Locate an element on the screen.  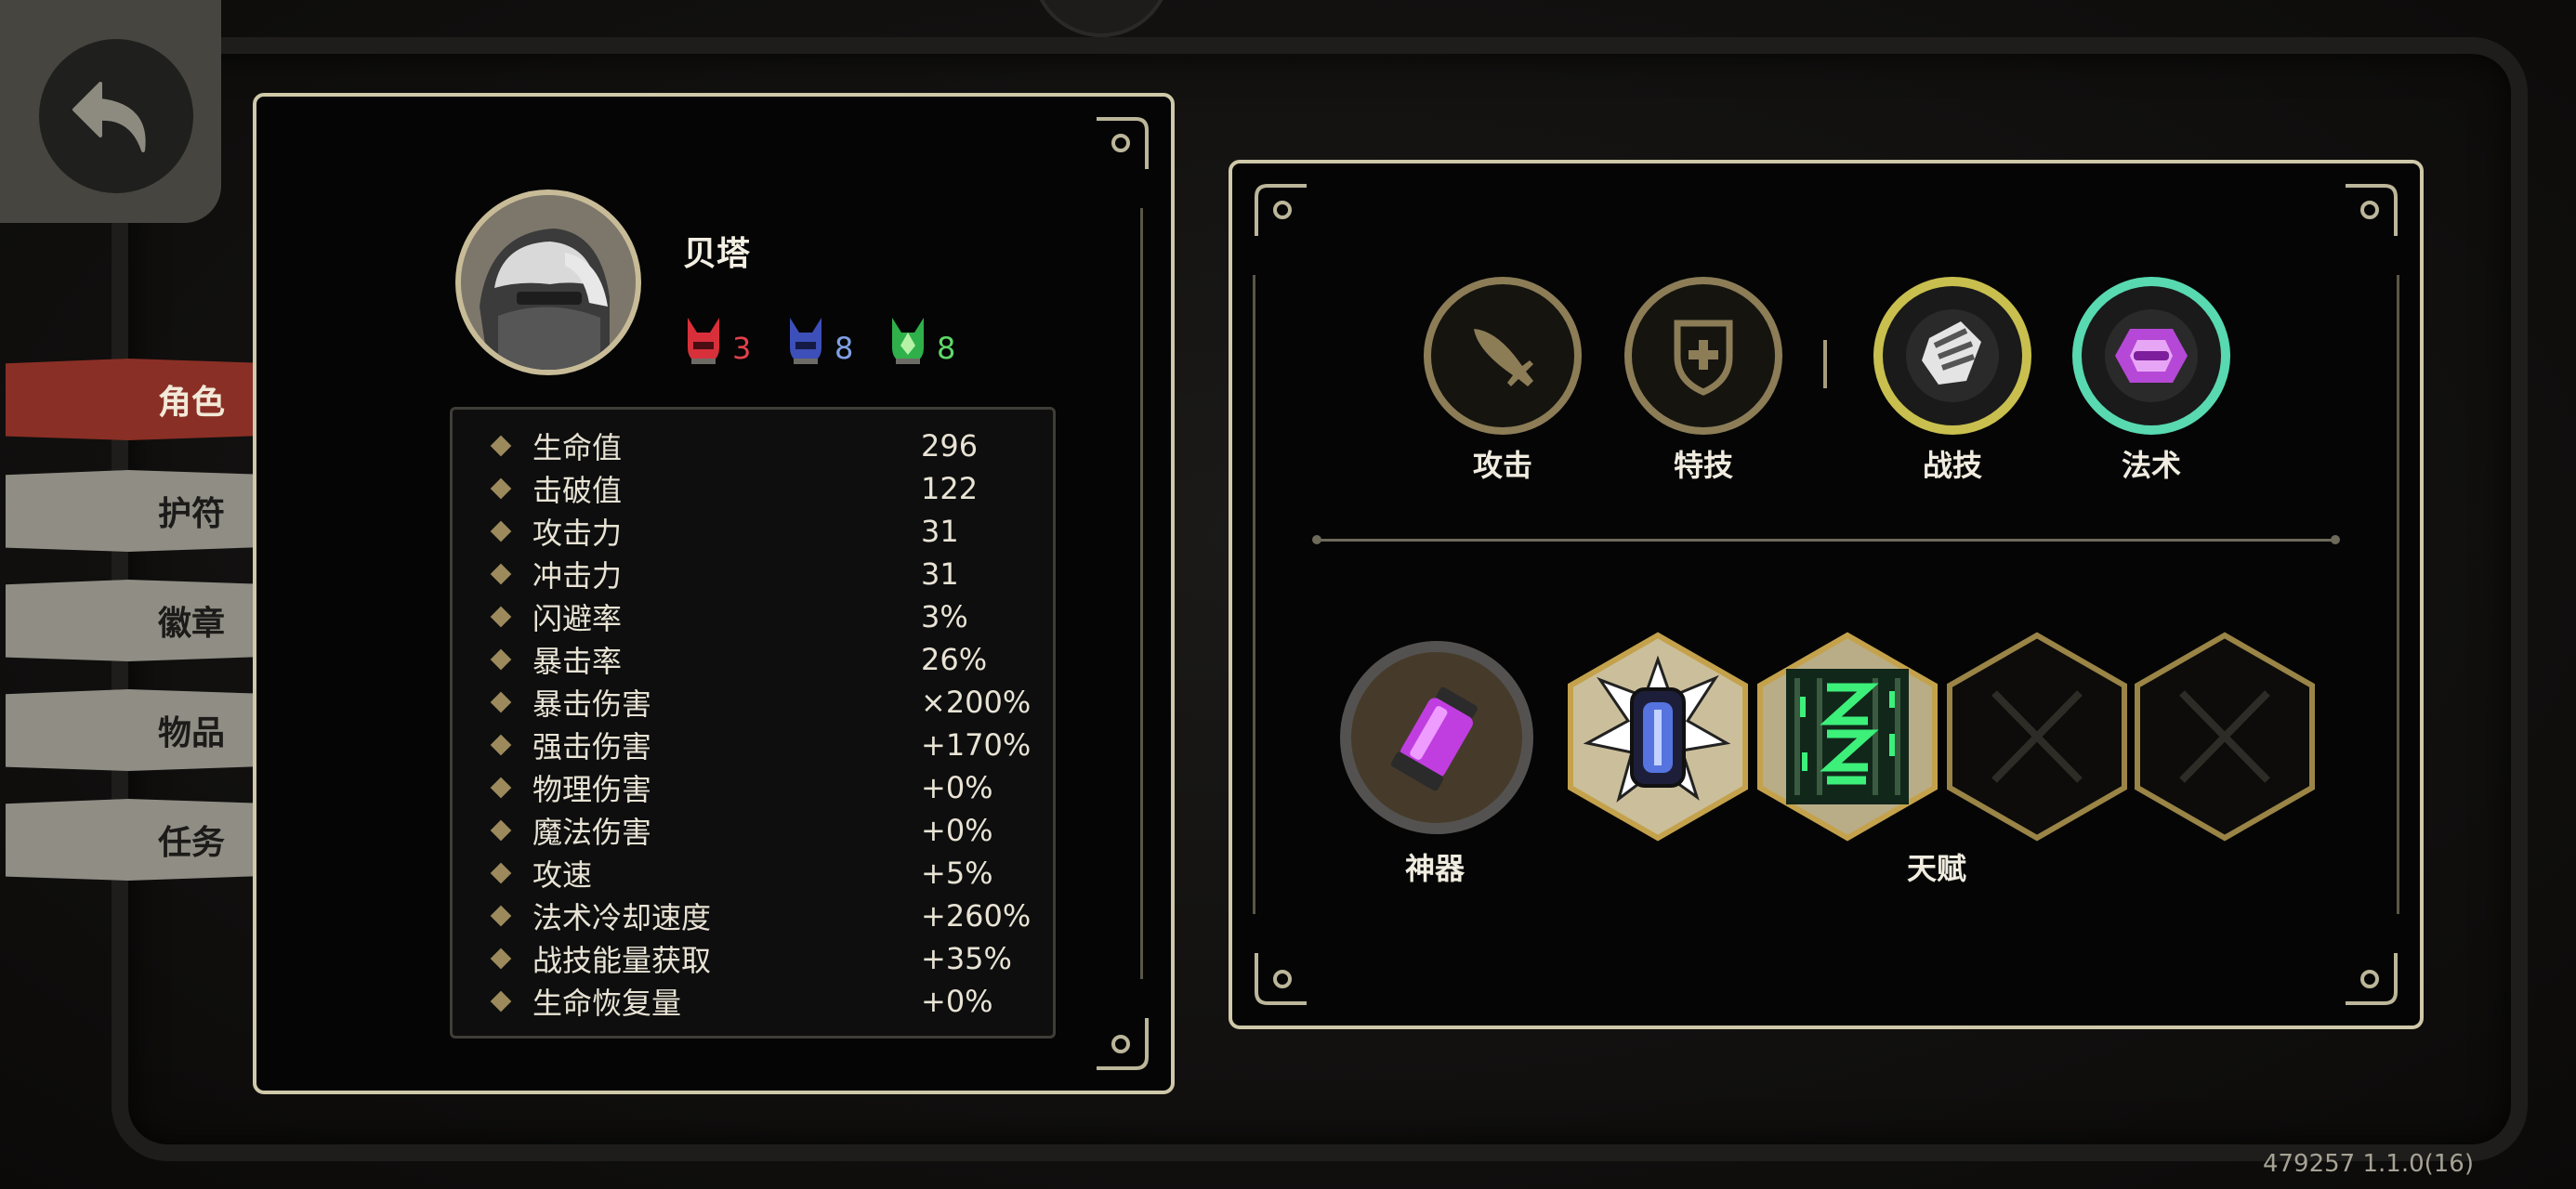
skill-label: 特技 is located at coordinates (1703, 466).